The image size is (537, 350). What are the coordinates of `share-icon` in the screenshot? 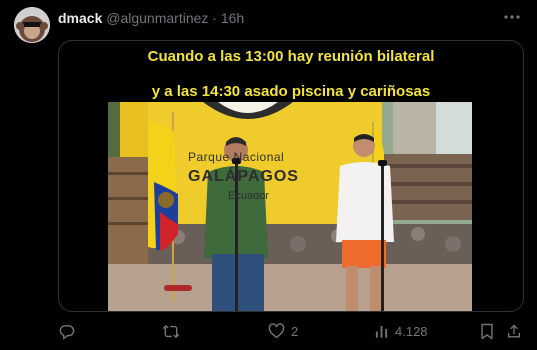 It's located at (514, 330).